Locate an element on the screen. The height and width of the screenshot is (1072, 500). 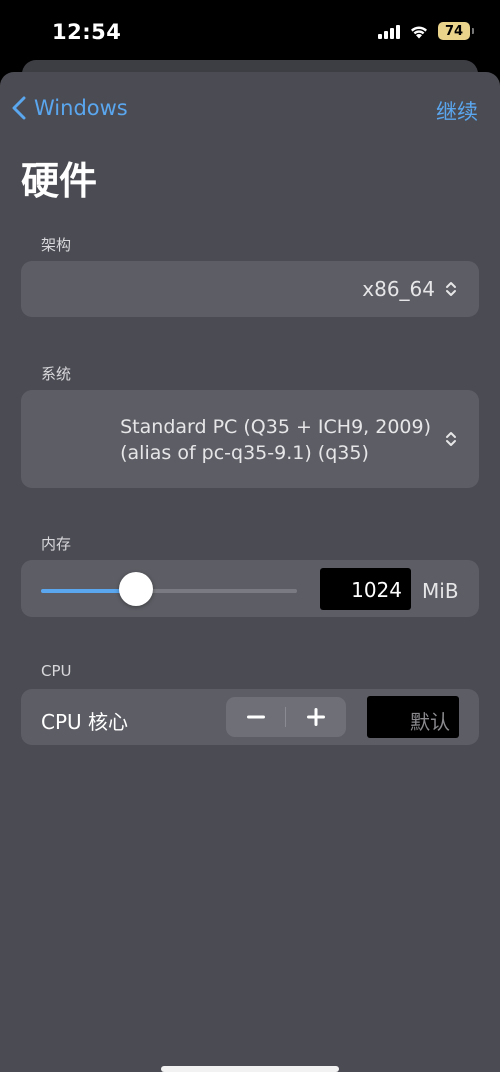
memory-slider-thumb is located at coordinates (136, 589).